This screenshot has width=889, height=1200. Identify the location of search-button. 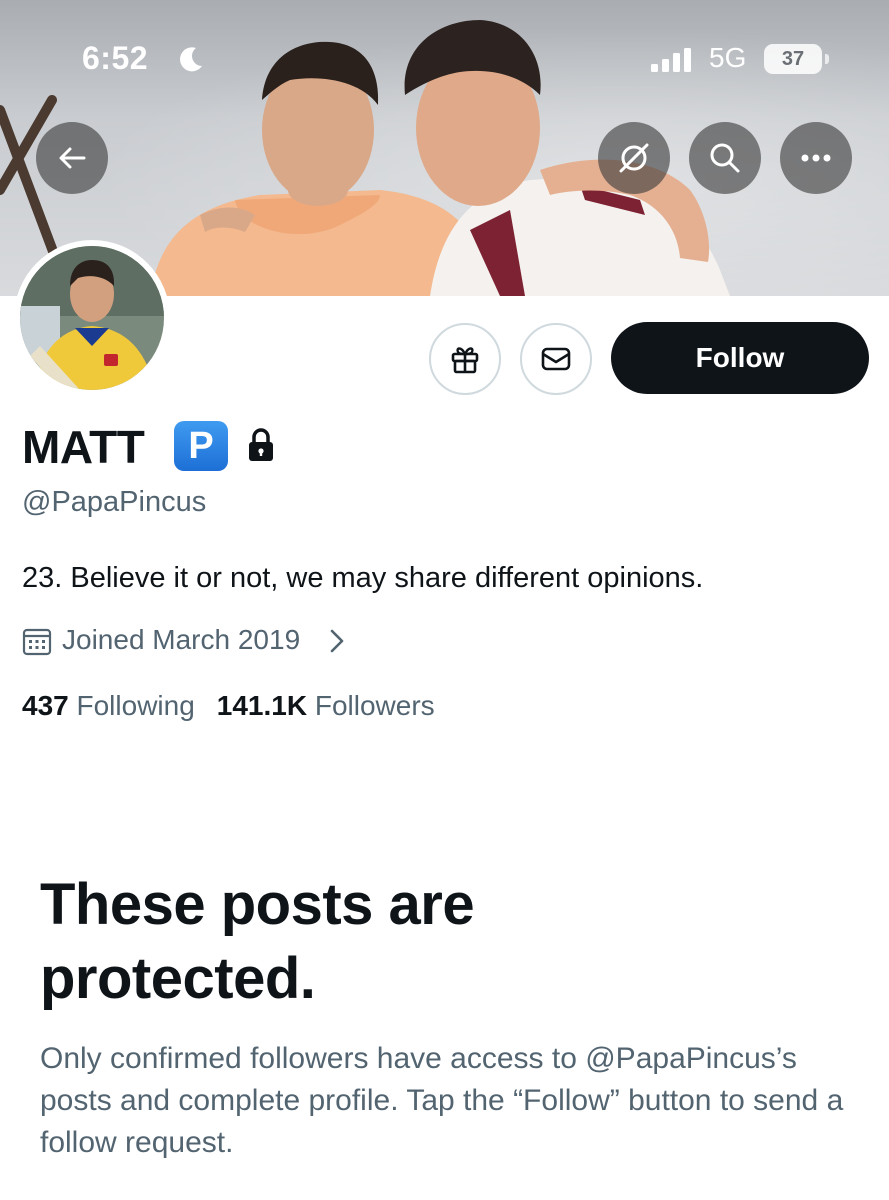
(725, 158).